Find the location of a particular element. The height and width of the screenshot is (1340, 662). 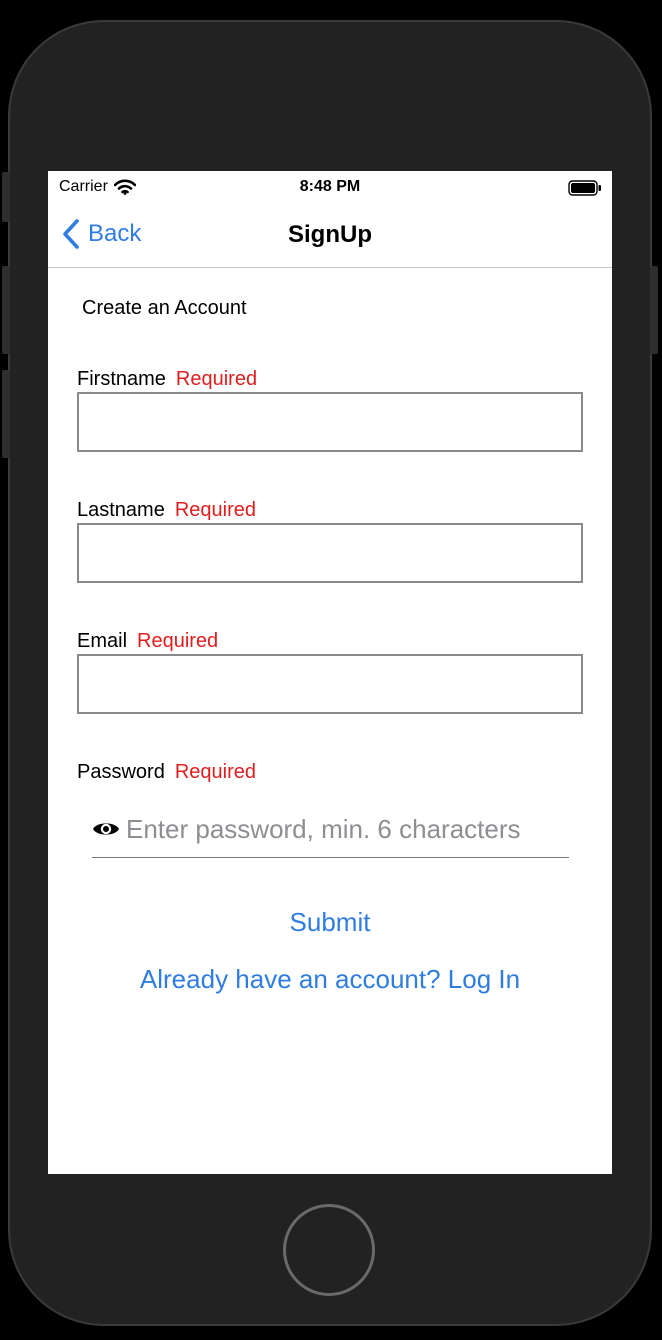

status-bar: Carrier 8:48 PM is located at coordinates (330, 187).